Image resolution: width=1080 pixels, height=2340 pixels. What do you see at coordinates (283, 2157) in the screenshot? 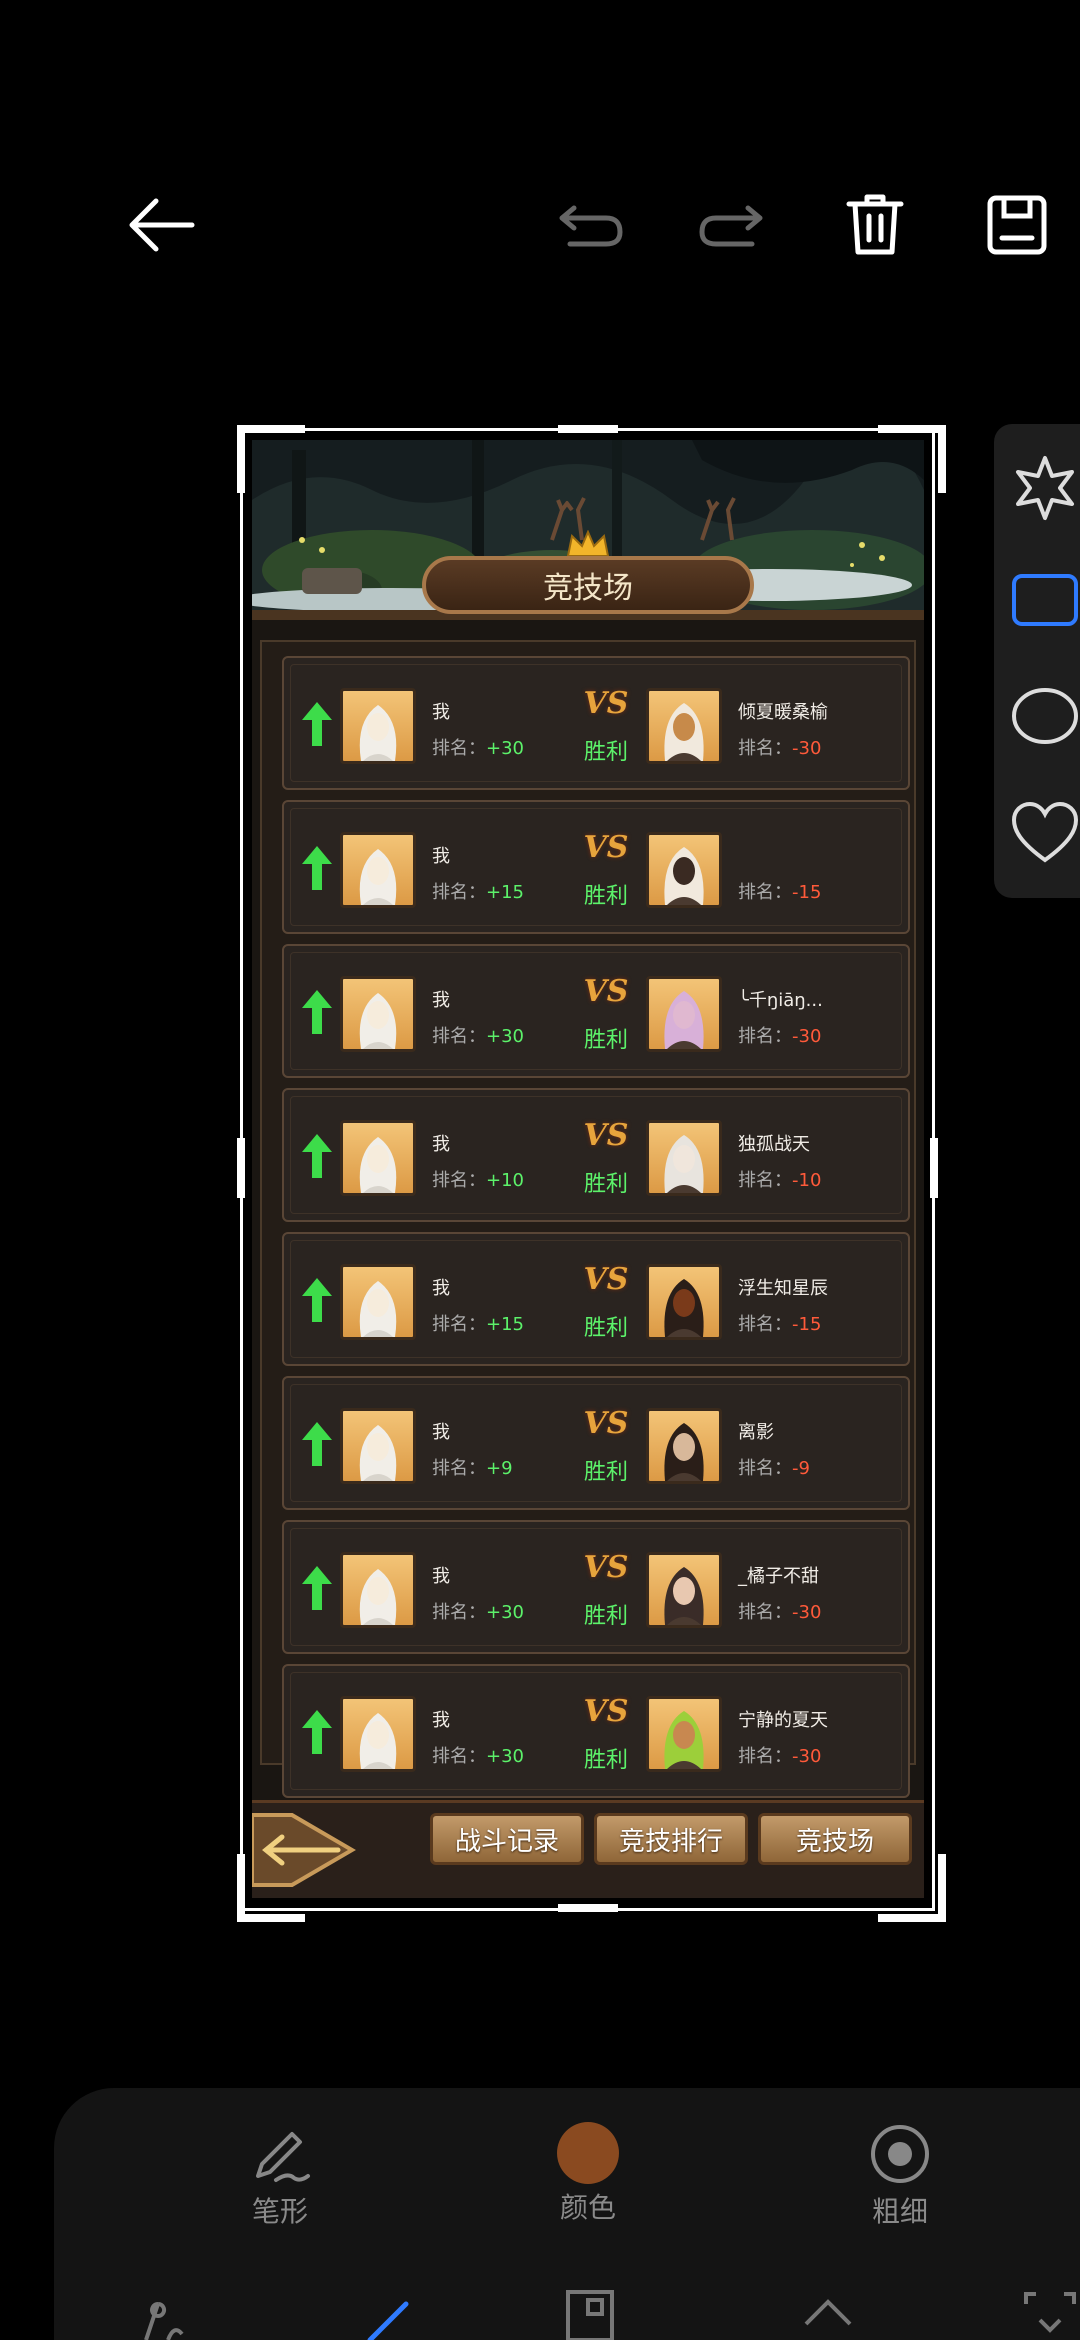
I see `pen-style-icon` at bounding box center [283, 2157].